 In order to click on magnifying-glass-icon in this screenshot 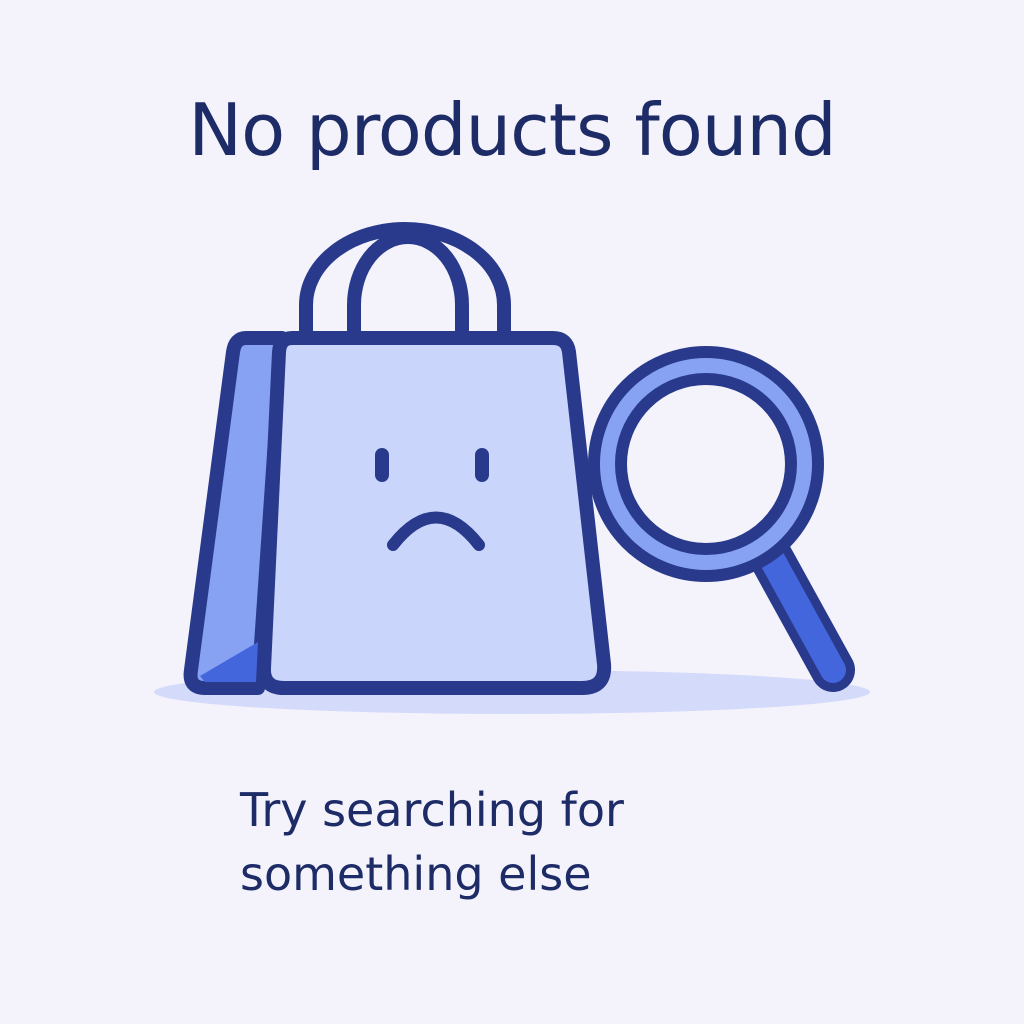, I will do `click(721, 519)`.